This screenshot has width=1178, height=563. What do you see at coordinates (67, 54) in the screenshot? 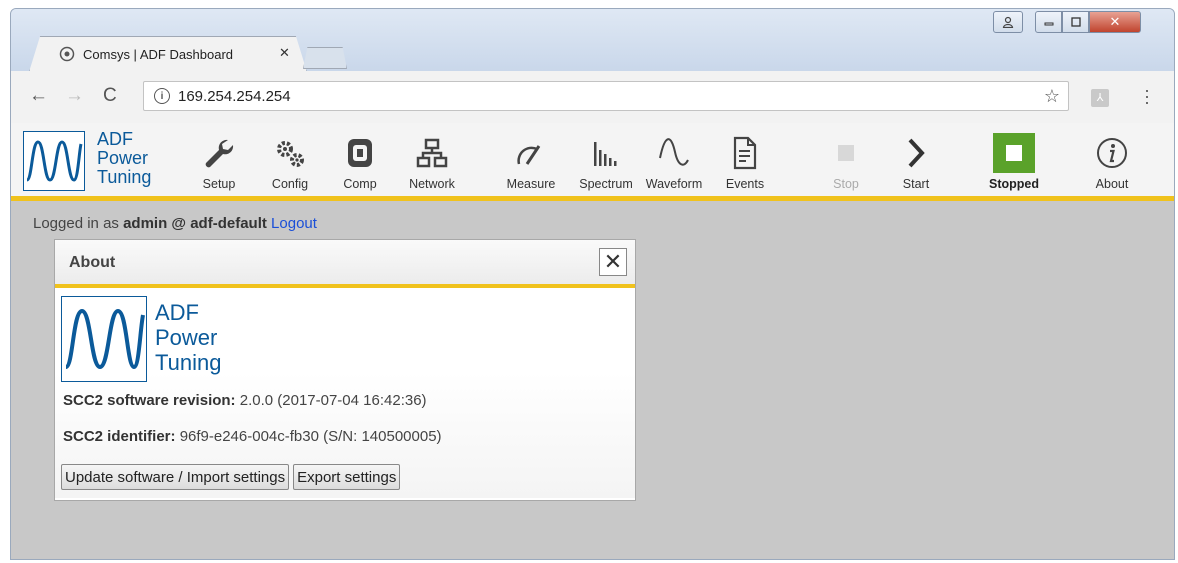
I see `favicon-icon` at bounding box center [67, 54].